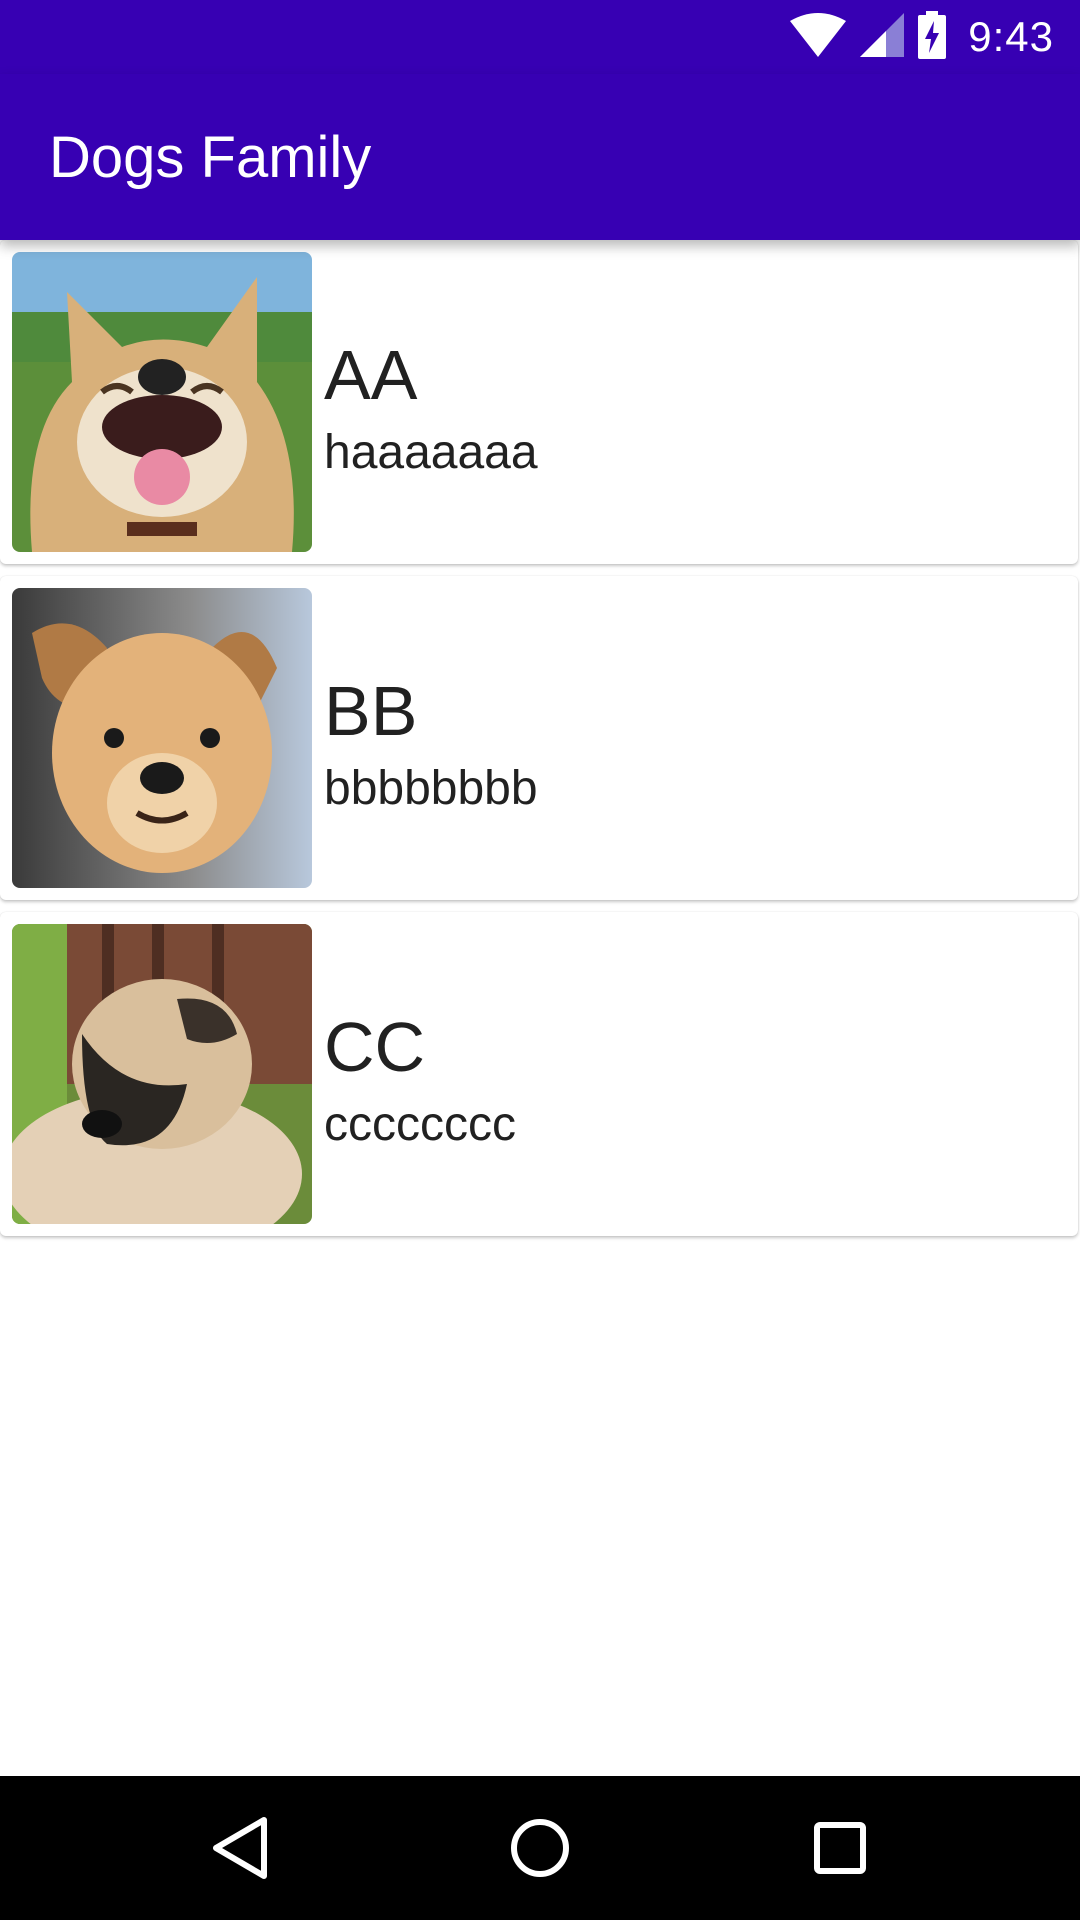 The image size is (1080, 1920). Describe the element at coordinates (210, 157) in the screenshot. I see `page-title: Dogs Family` at that location.